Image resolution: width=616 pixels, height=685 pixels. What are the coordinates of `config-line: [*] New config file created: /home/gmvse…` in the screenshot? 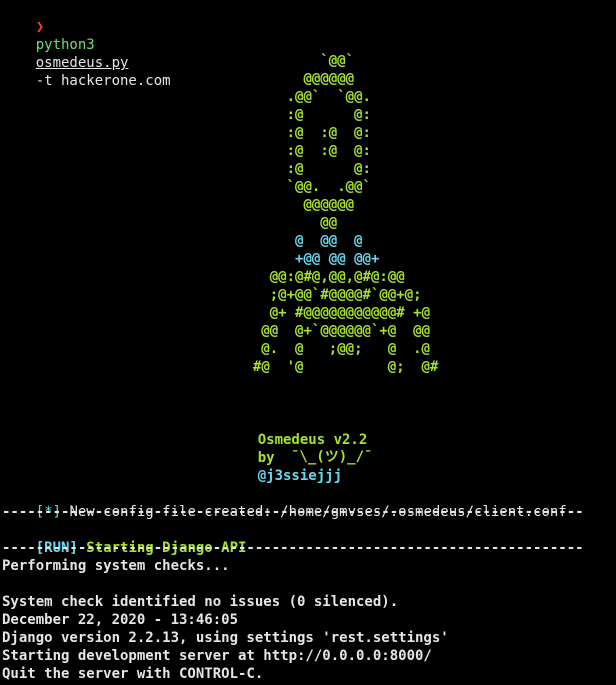 It's located at (284, 502).